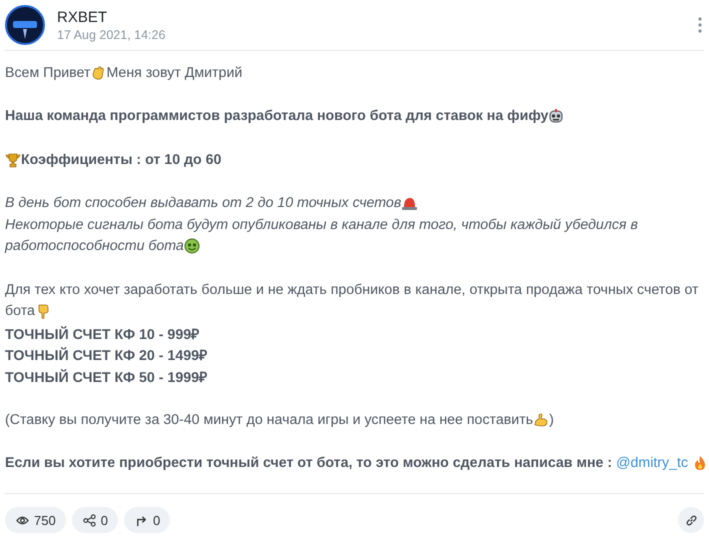 The width and height of the screenshot is (709, 537). Describe the element at coordinates (121, 160) in the screenshot. I see `message-text: Коэффициенты : от 10 до 60` at that location.